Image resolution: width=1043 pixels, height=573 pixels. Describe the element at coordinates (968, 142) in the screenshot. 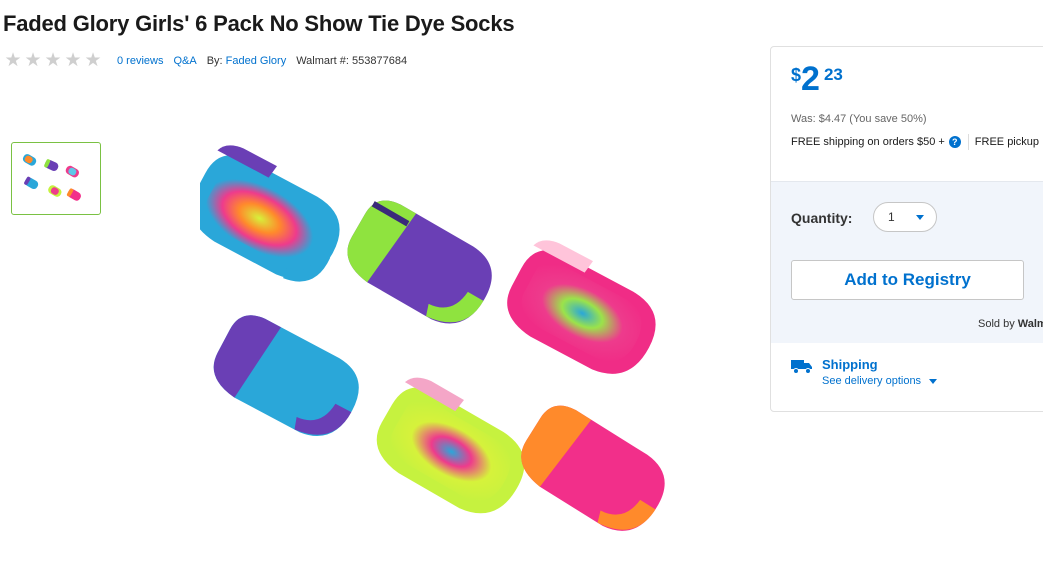

I see `divider` at that location.